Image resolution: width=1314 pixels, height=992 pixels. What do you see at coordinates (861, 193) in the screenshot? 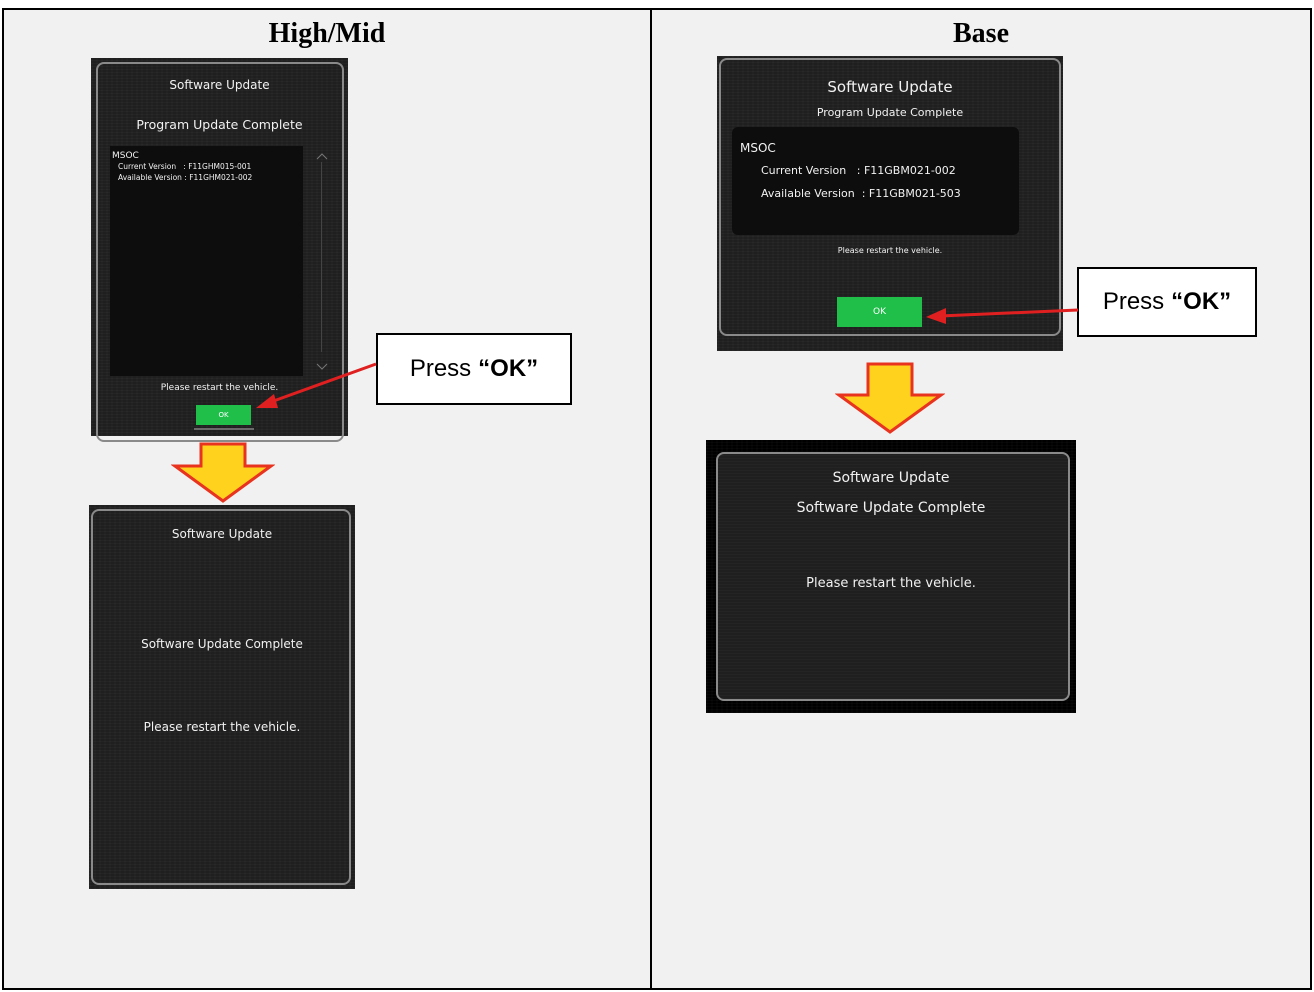
I see `available-version: Available Version : F11GBM021-503` at bounding box center [861, 193].